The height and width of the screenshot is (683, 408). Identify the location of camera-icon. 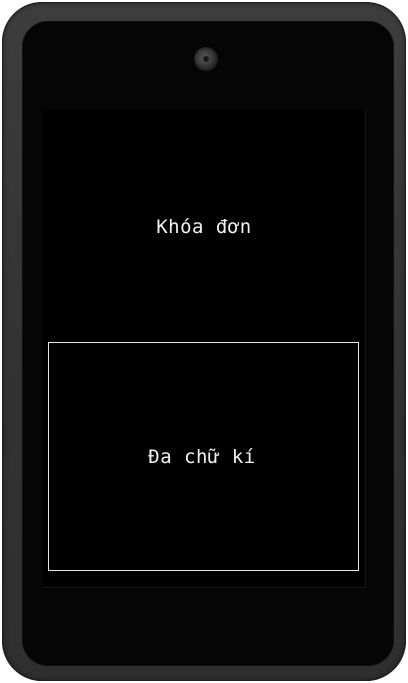
(206, 59).